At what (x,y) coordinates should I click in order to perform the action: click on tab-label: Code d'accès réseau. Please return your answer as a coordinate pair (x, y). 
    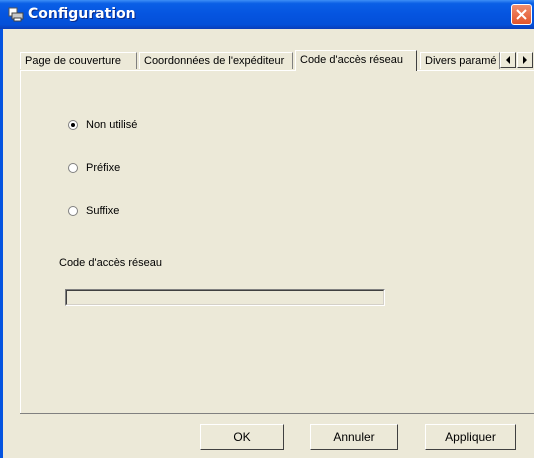
    Looking at the image, I should click on (351, 60).